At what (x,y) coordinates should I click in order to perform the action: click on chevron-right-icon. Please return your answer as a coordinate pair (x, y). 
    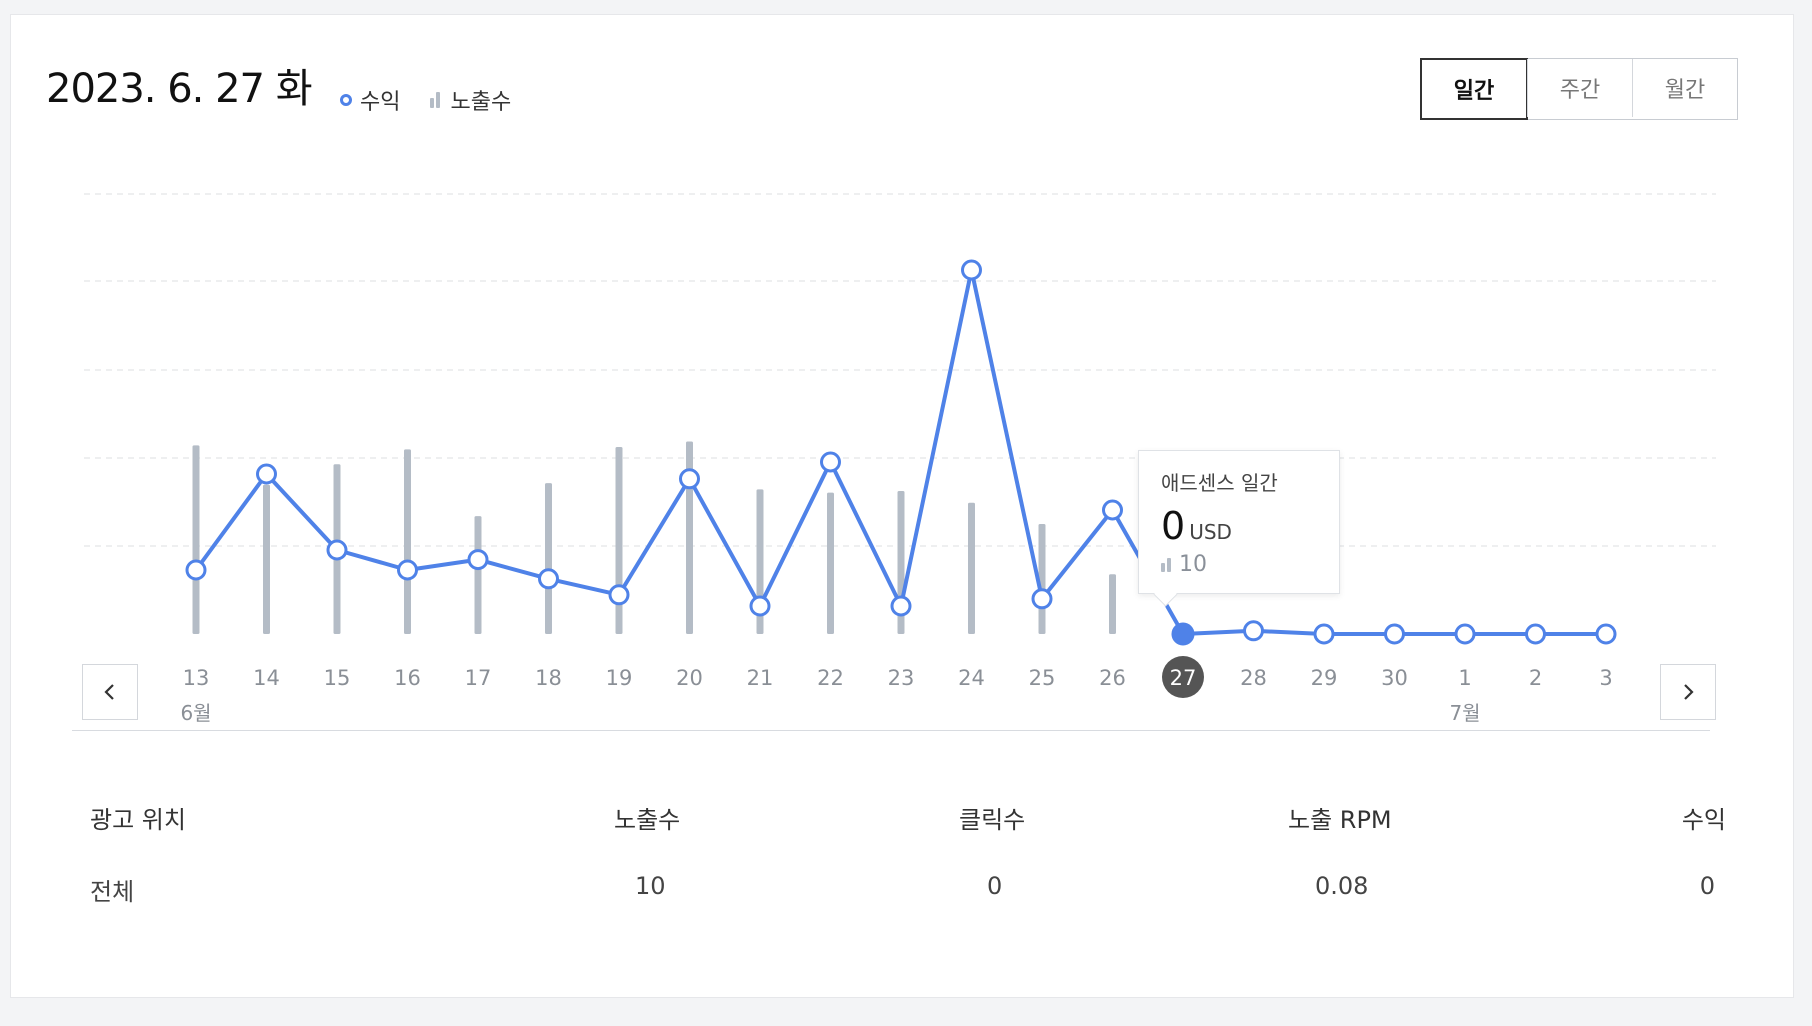
    Looking at the image, I should click on (1689, 692).